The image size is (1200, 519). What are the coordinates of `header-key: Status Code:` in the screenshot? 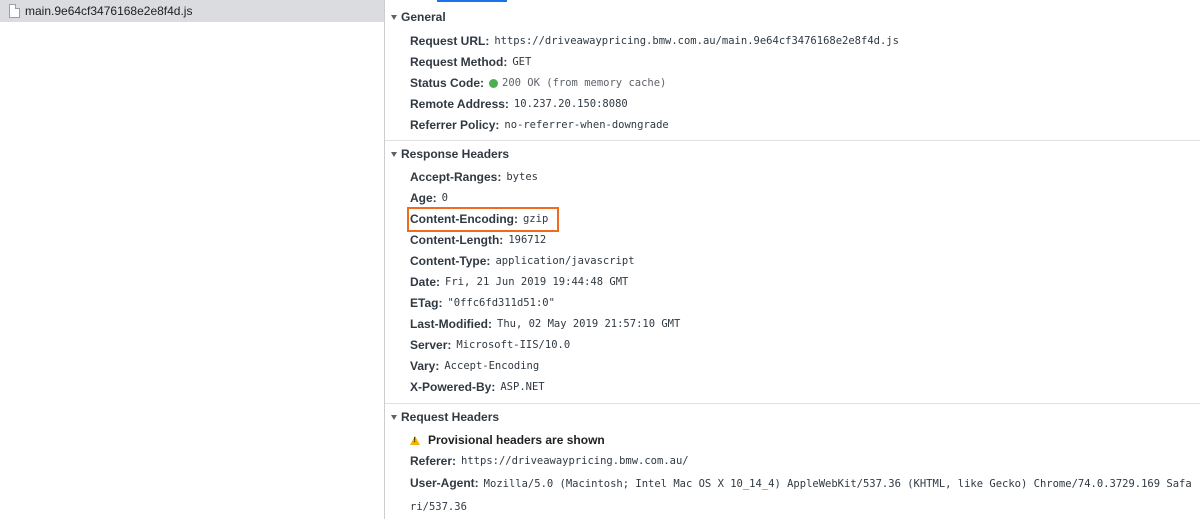 It's located at (447, 83).